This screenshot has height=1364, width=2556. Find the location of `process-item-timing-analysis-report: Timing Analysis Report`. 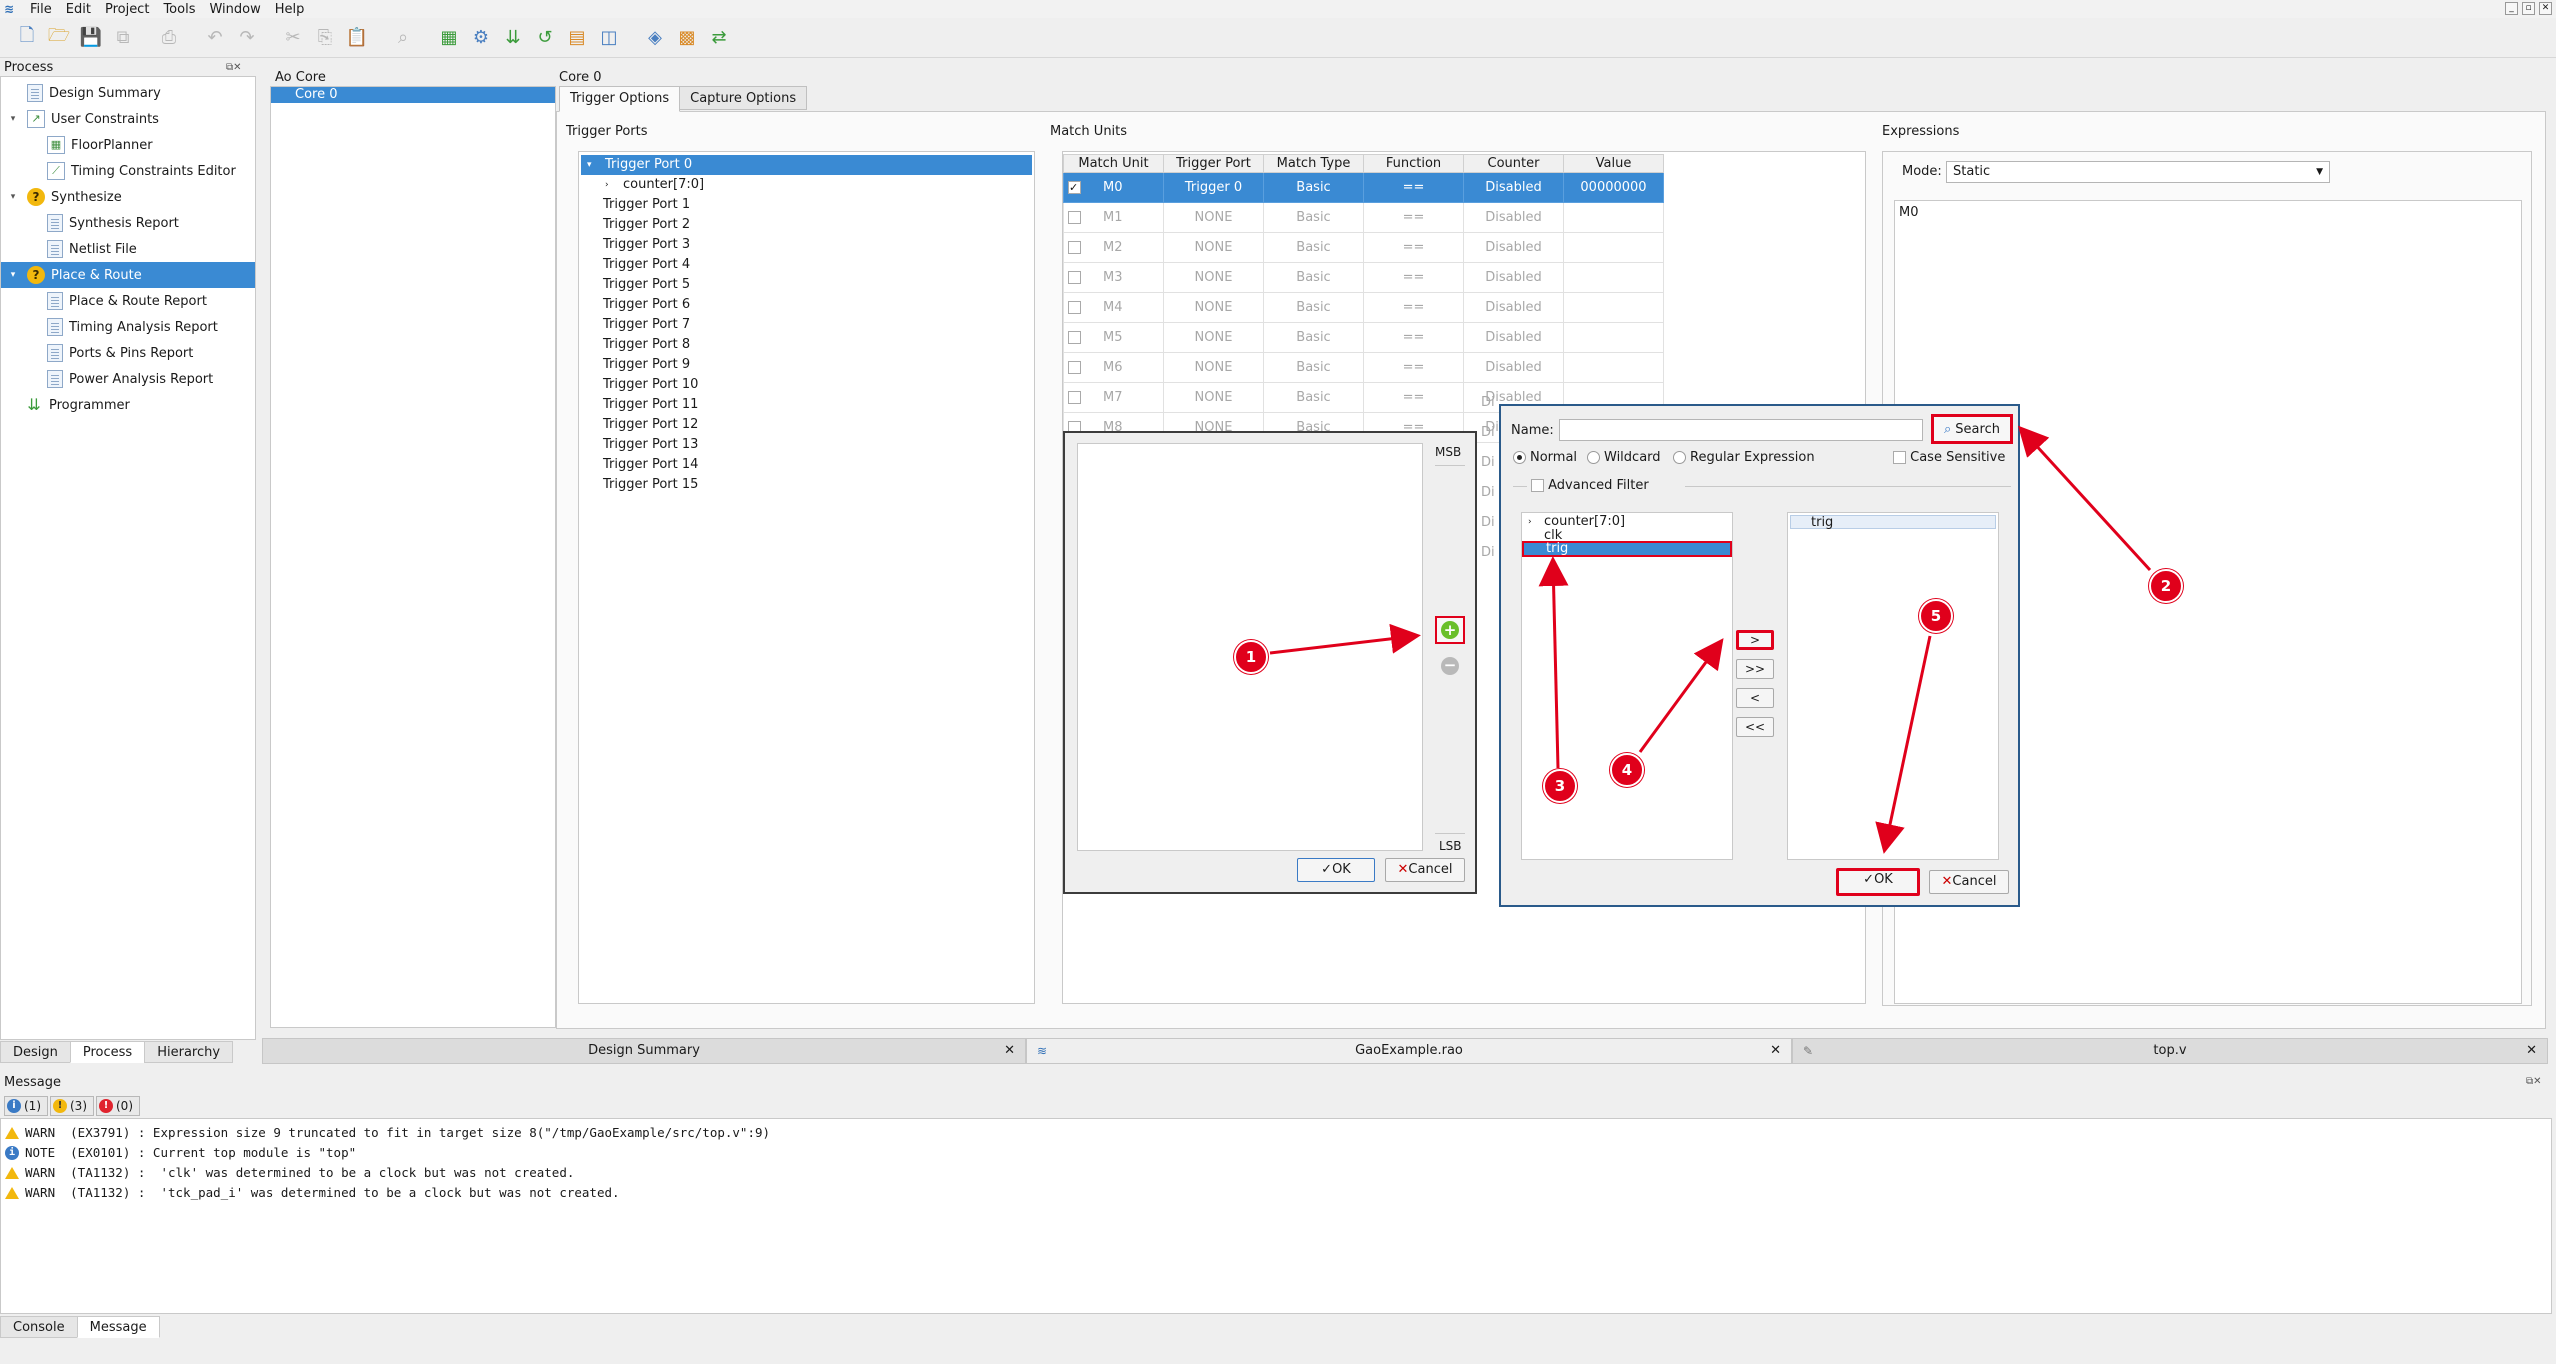

process-item-timing-analysis-report: Timing Analysis Report is located at coordinates (128, 327).